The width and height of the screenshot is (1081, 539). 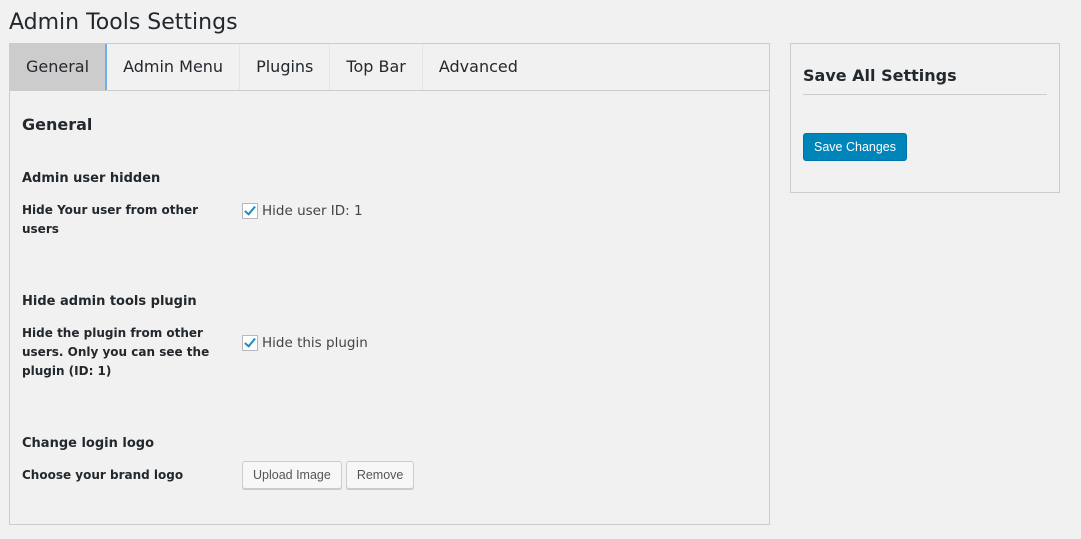 I want to click on hide-plugin-field: Hide this plugin, so click(x=305, y=343).